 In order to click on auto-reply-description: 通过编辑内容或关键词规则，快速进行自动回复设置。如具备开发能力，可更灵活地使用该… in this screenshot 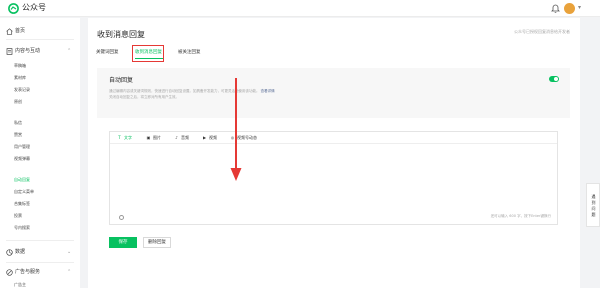, I will do `click(224, 94)`.